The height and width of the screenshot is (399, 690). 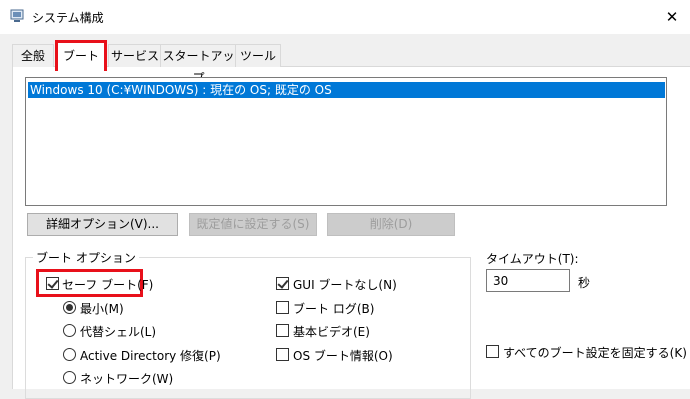 I want to click on network-radio, so click(x=69, y=377).